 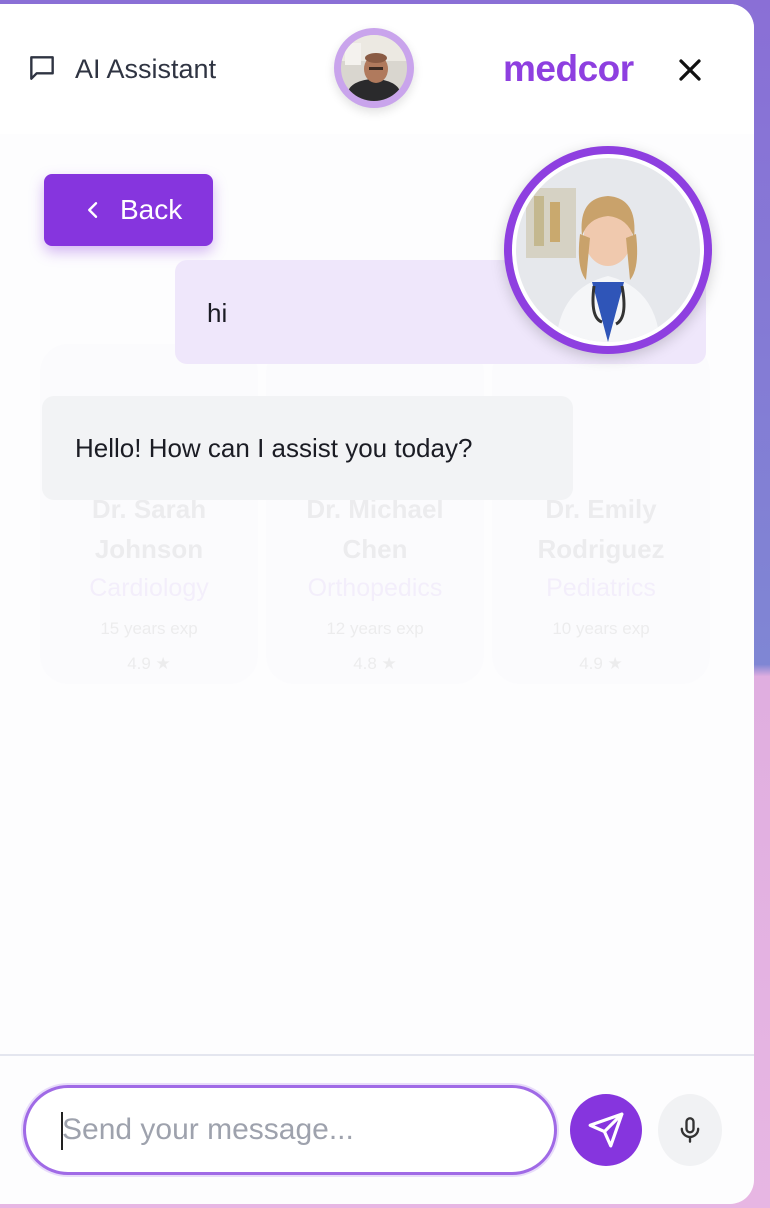 What do you see at coordinates (601, 588) in the screenshot?
I see `doctor-specialty: Pediatrics` at bounding box center [601, 588].